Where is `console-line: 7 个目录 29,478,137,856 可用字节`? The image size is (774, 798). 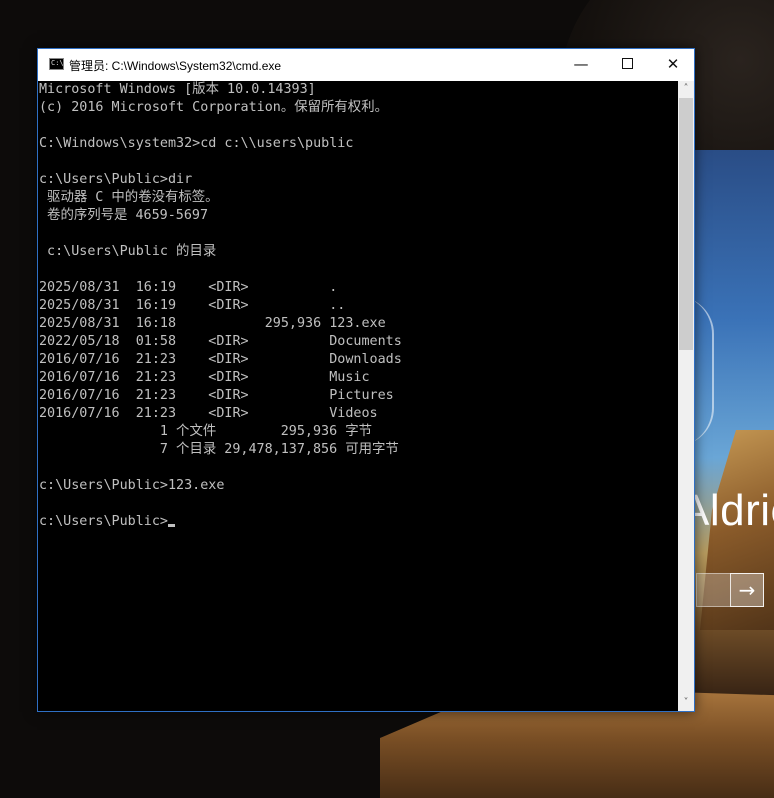
console-line: 7 个目录 29,478,137,856 可用字节 is located at coordinates (219, 449).